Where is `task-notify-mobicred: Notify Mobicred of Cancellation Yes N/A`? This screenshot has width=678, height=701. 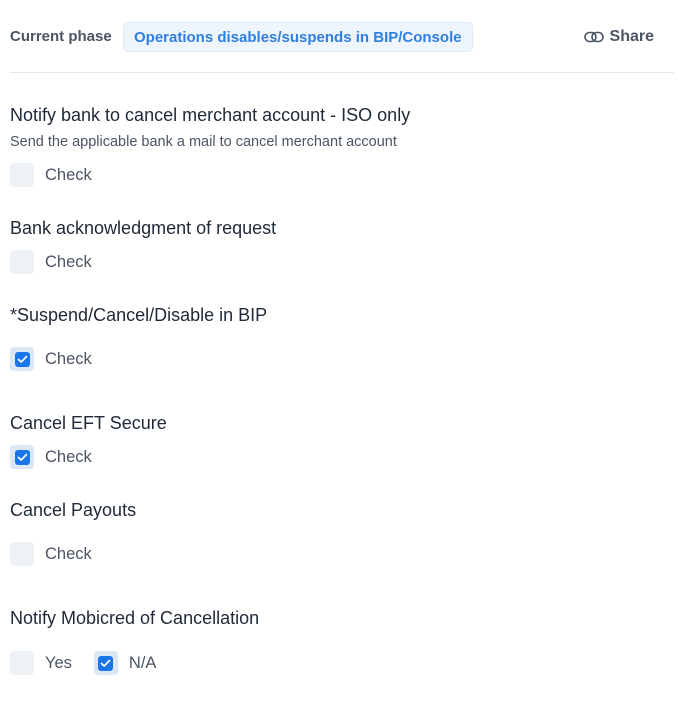
task-notify-mobicred: Notify Mobicred of Cancellation Yes N/A is located at coordinates (335, 641).